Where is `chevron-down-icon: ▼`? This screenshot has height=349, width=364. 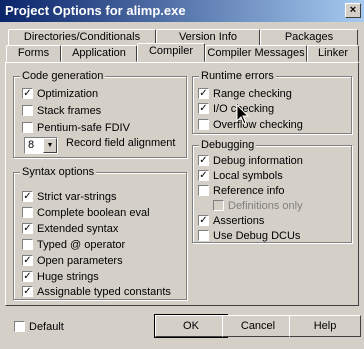 chevron-down-icon: ▼ is located at coordinates (50, 145).